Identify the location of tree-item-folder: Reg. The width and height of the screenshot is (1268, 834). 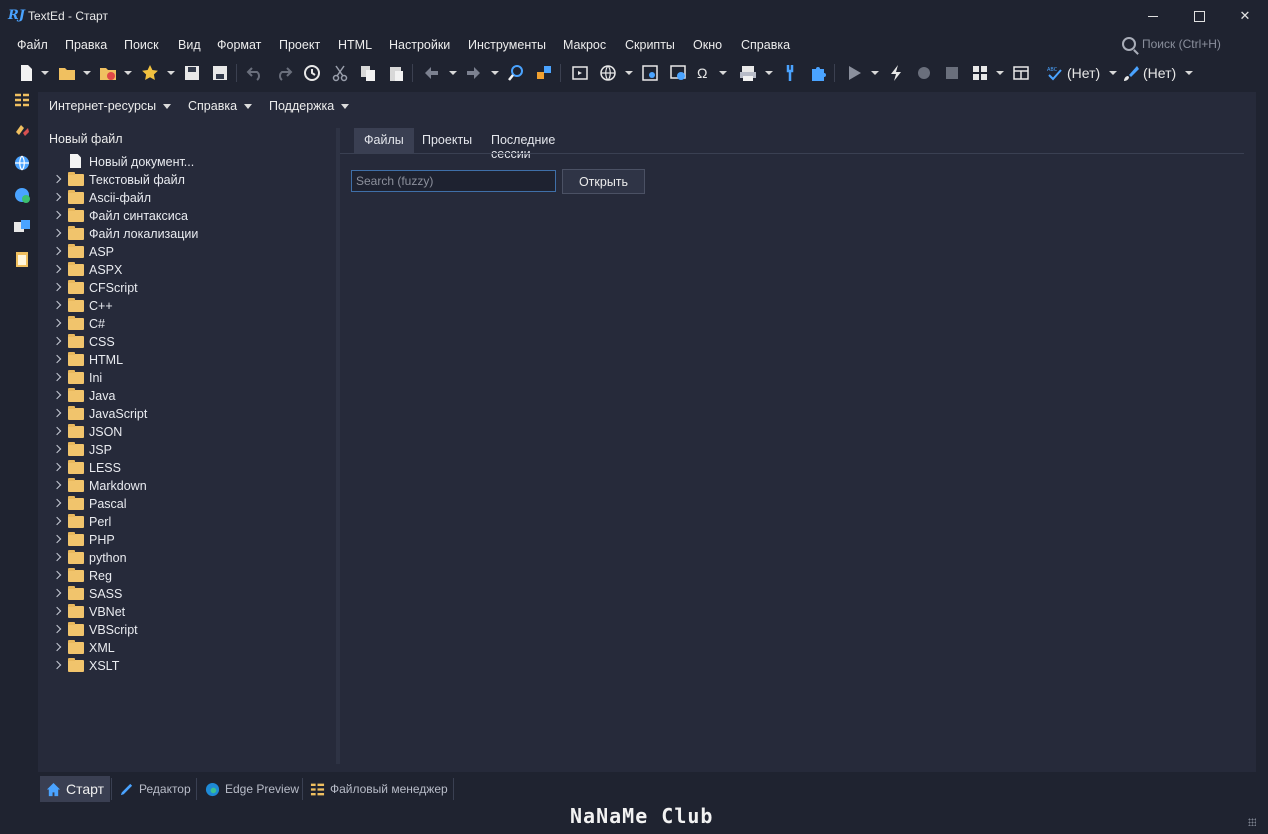
(187, 576).